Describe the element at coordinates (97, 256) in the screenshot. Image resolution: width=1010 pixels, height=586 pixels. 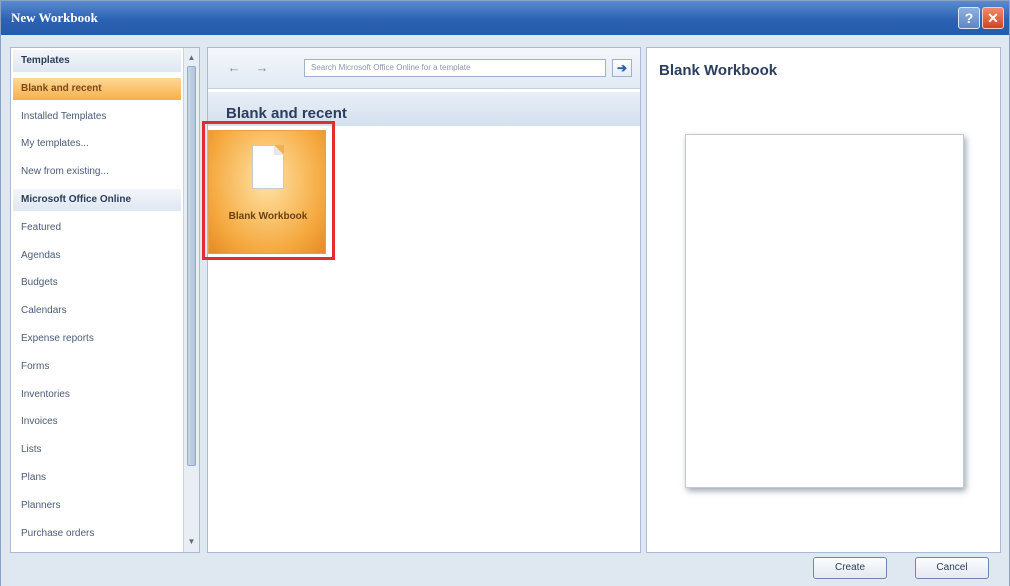
I see `sidebar-item: Agendas` at that location.